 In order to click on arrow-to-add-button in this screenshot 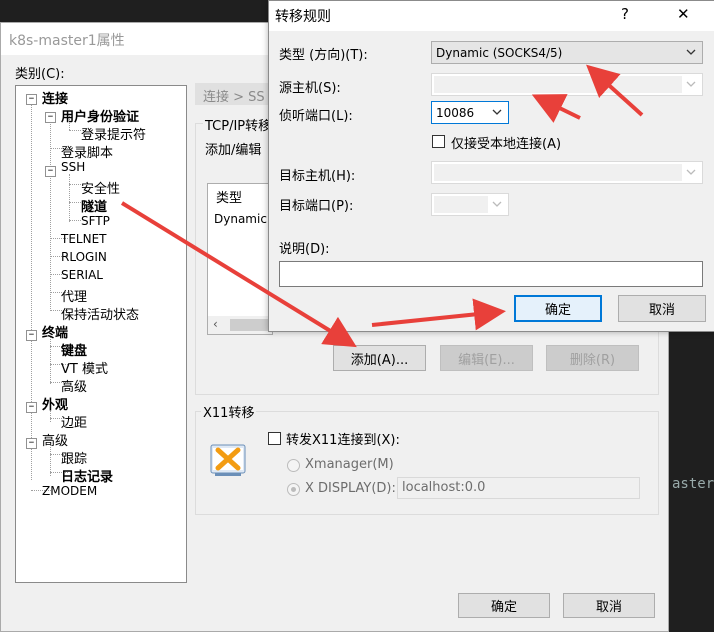, I will do `click(238, 274)`.